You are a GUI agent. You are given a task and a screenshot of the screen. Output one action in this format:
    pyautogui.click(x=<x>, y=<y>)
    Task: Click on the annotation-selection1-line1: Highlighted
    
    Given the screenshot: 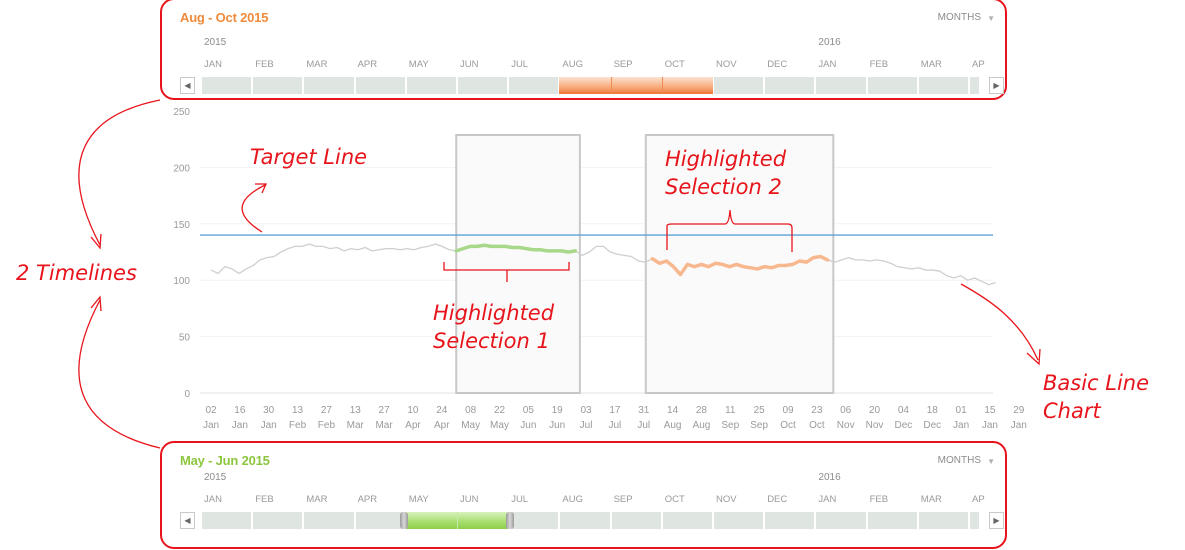 What is the action you would take?
    pyautogui.click(x=494, y=313)
    